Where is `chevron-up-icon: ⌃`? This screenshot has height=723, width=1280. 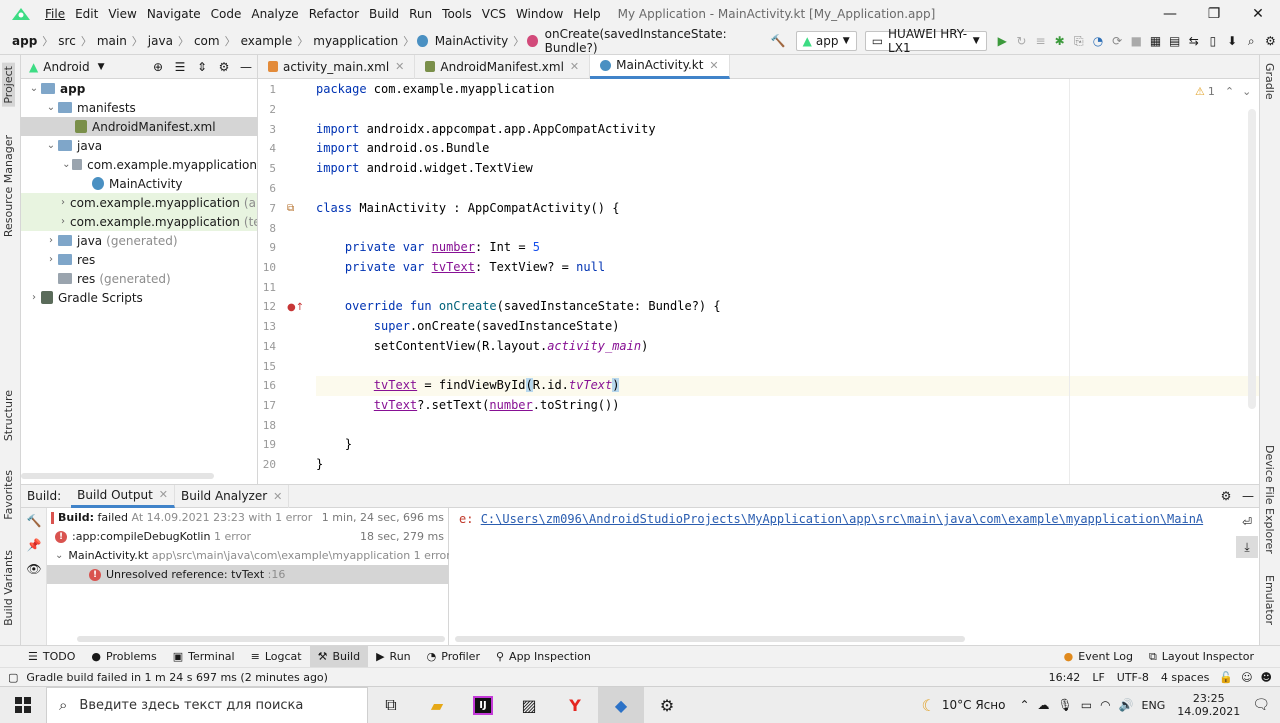
chevron-up-icon: ⌃ is located at coordinates (1024, 705).